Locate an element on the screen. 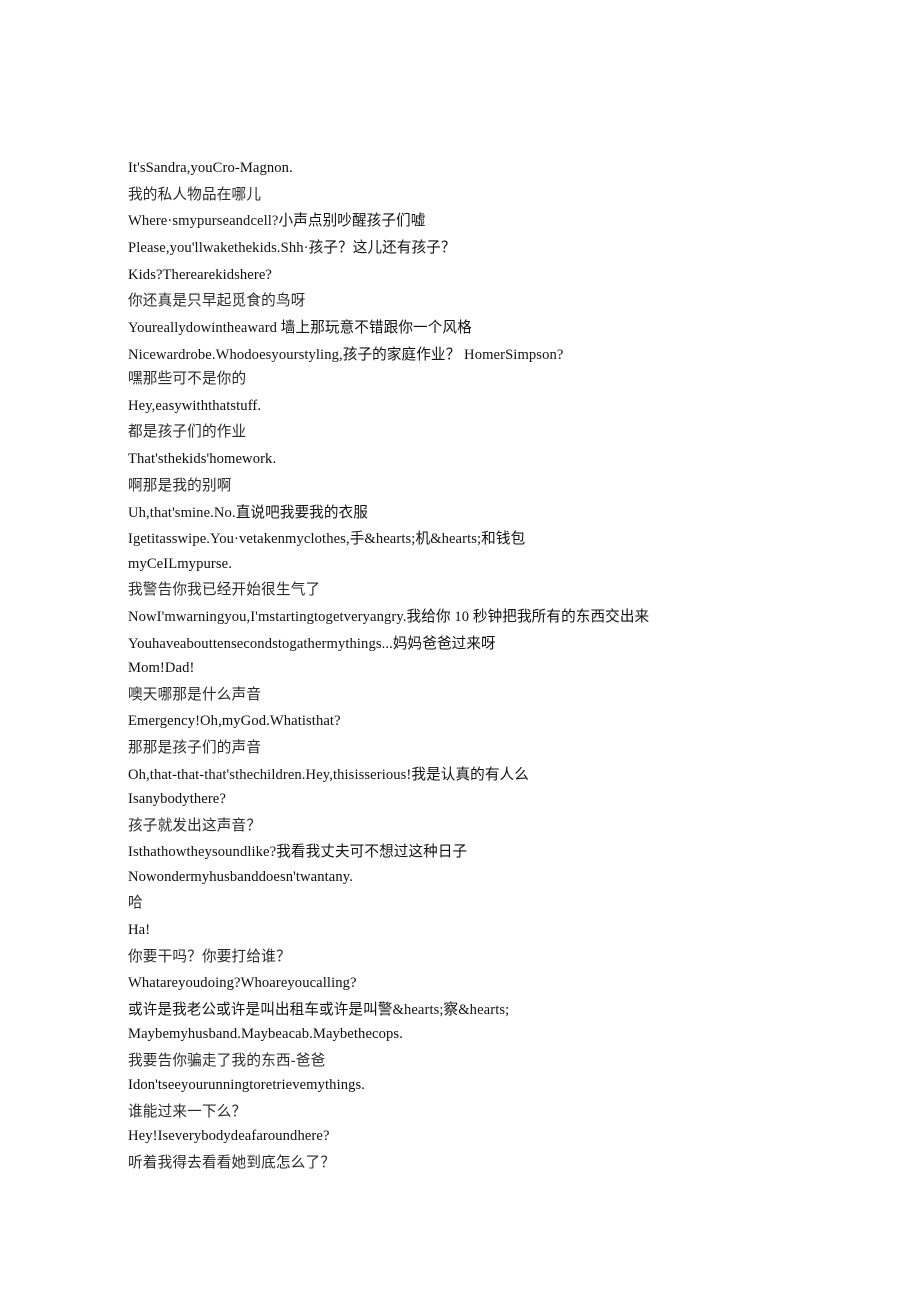  transcript-line: Mom!Dad! is located at coordinates (161, 667).